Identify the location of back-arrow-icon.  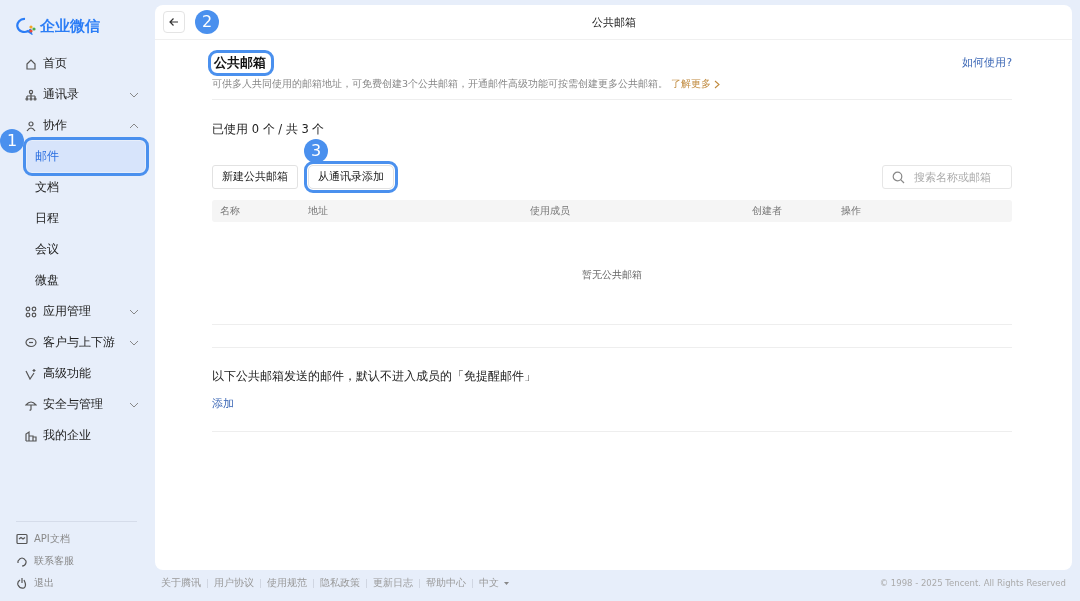
(174, 22).